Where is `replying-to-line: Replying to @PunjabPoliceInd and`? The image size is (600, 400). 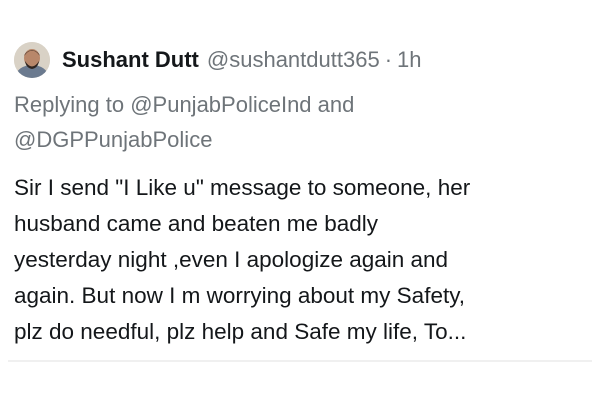 replying-to-line: Replying to @PunjabPoliceInd and is located at coordinates (294, 105).